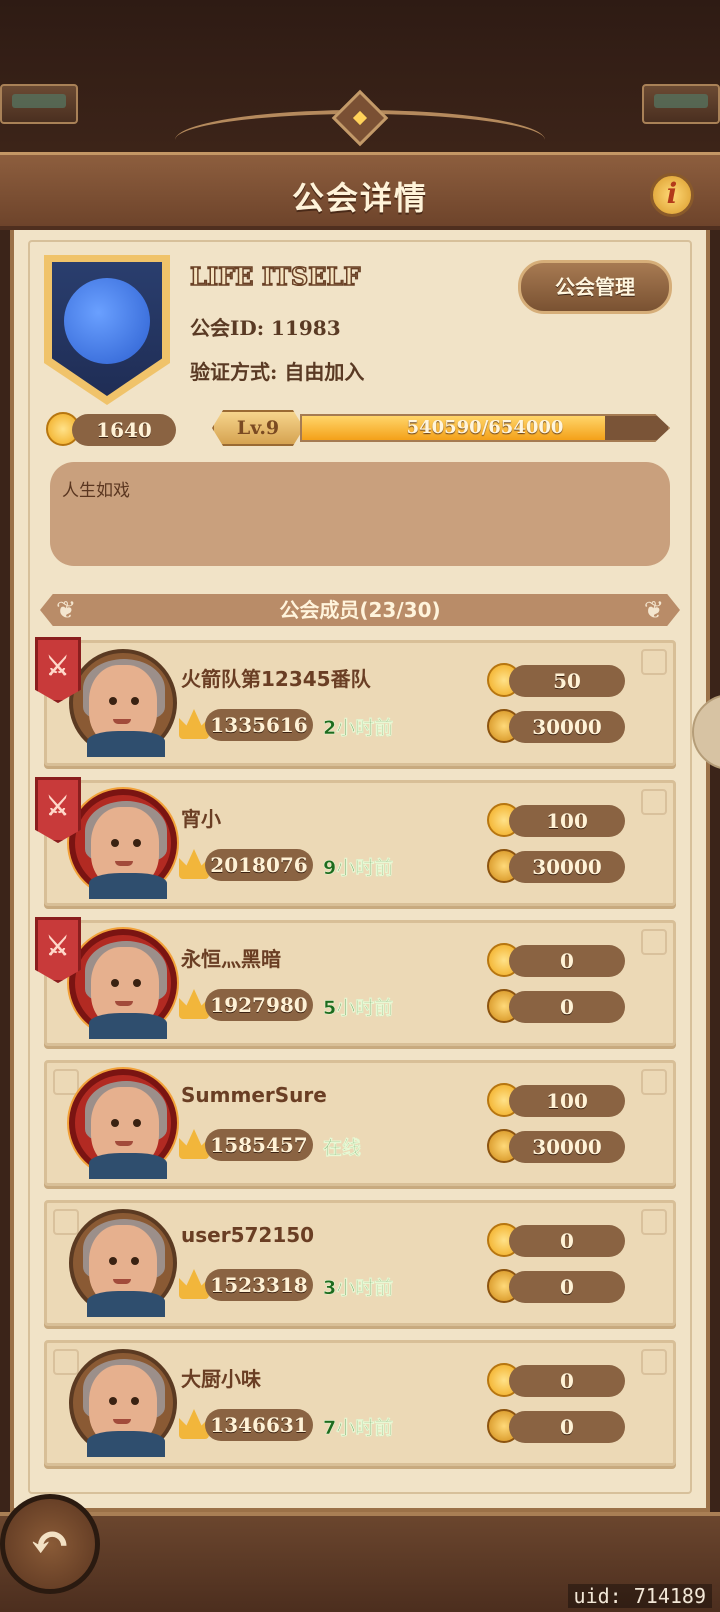 Image resolution: width=720 pixels, height=1612 pixels. What do you see at coordinates (259, 1425) in the screenshot?
I see `member-battle-power: 1346631` at bounding box center [259, 1425].